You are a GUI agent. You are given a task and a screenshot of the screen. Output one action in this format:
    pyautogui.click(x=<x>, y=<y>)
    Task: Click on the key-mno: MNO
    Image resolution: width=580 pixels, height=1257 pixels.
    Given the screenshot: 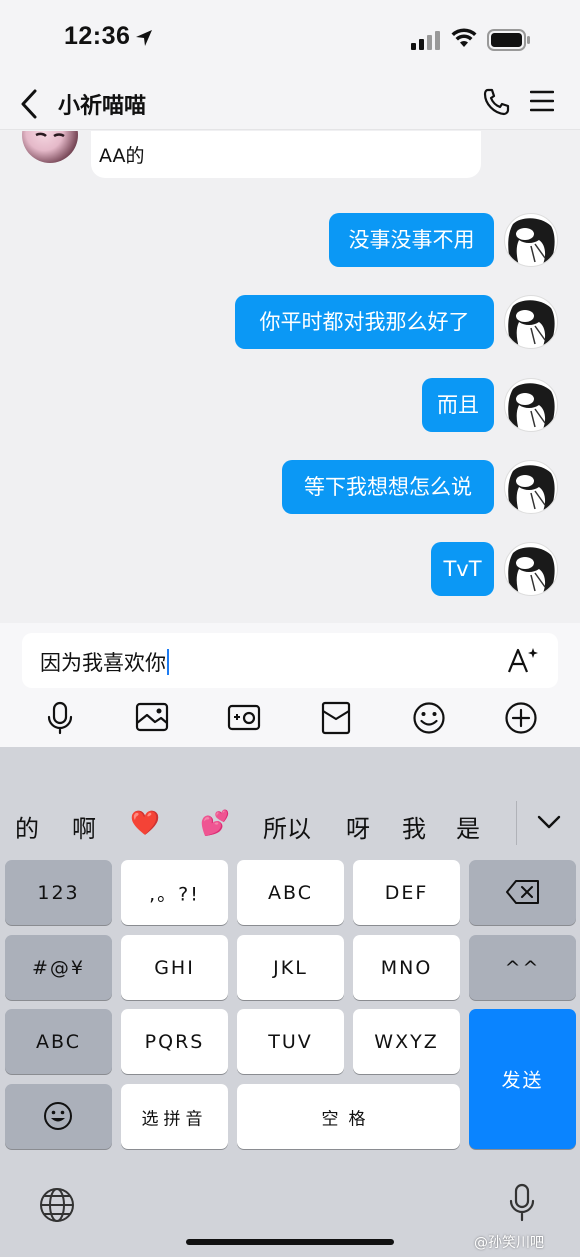 What is the action you would take?
    pyautogui.click(x=406, y=967)
    